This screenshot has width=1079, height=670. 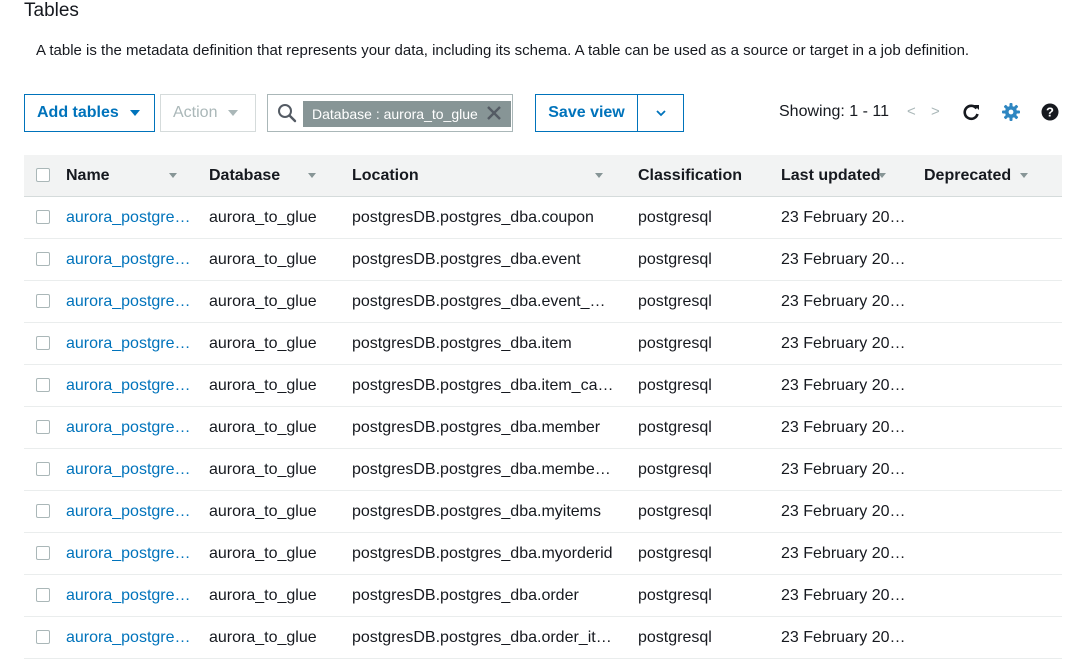 I want to click on action-button: Action, so click(x=208, y=113).